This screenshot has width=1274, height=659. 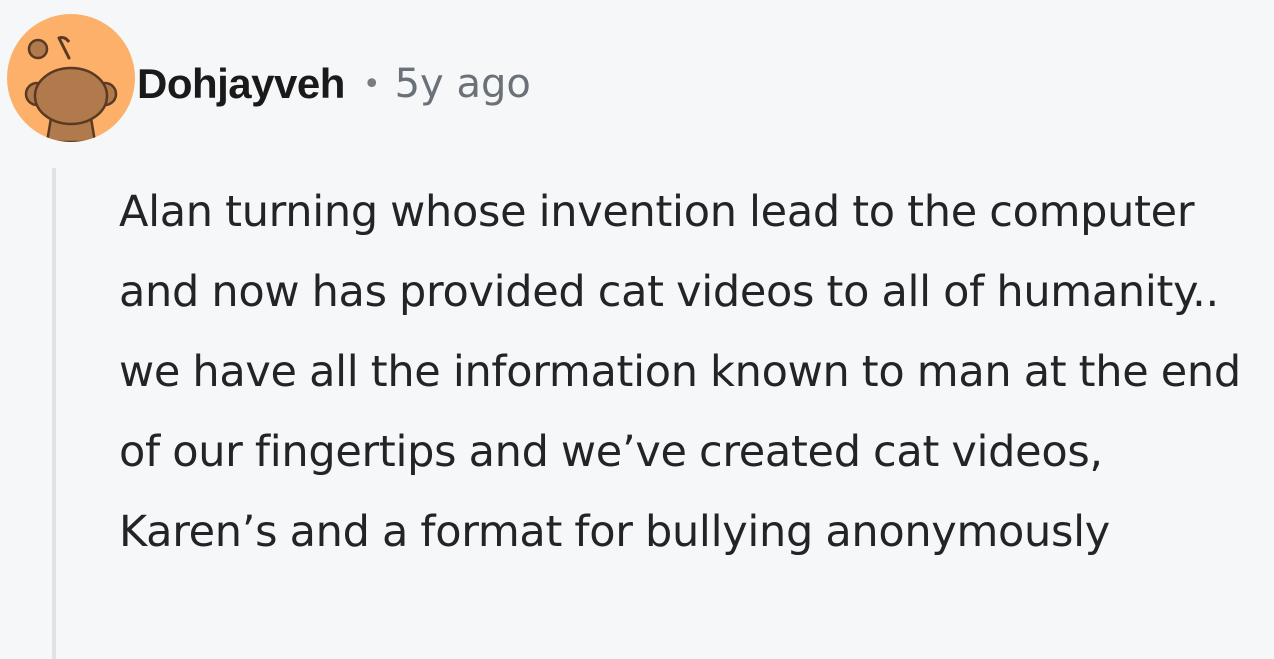 I want to click on timestamp: 5y ago, so click(x=463, y=84).